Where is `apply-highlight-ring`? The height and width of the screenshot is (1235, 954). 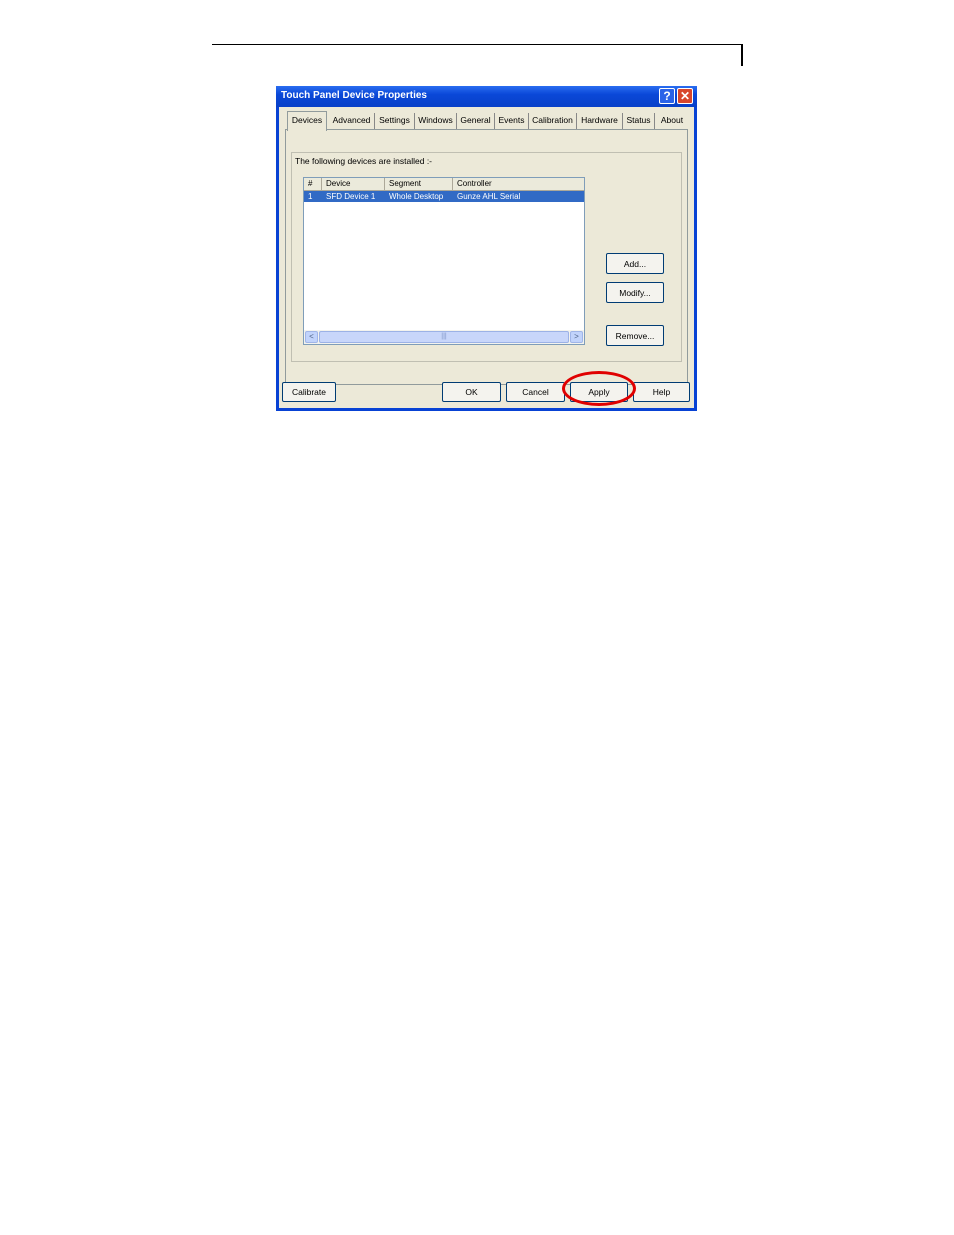 apply-highlight-ring is located at coordinates (599, 388).